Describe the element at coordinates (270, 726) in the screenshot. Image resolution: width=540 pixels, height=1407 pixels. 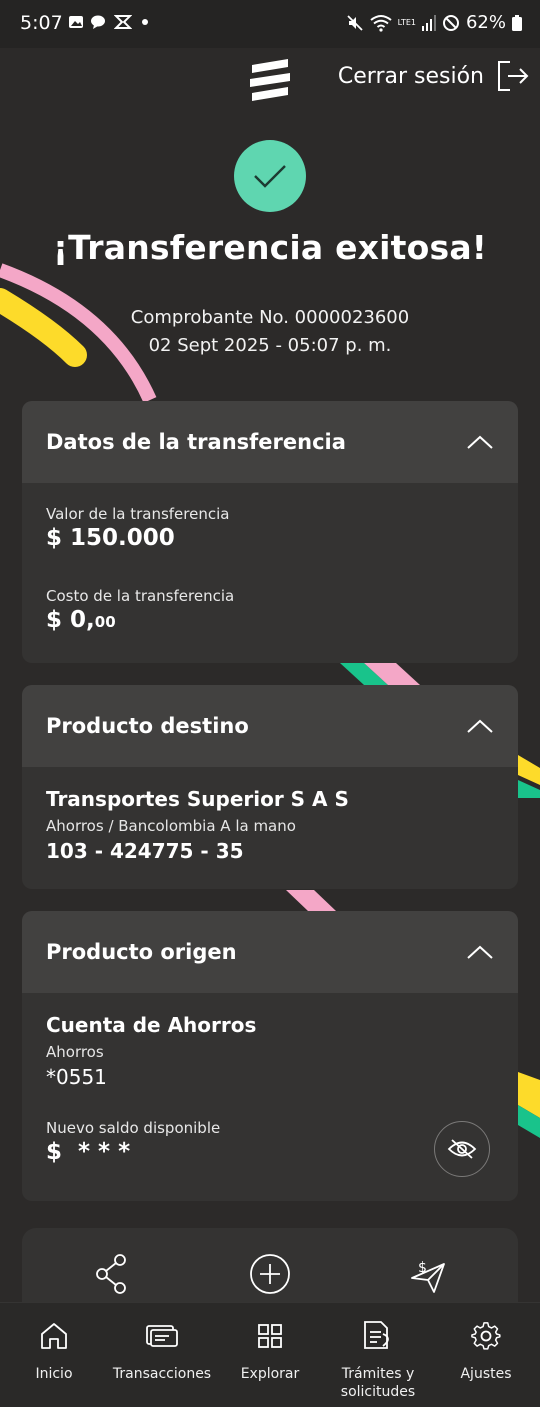
I see `destination-product-header: Producto destino` at that location.